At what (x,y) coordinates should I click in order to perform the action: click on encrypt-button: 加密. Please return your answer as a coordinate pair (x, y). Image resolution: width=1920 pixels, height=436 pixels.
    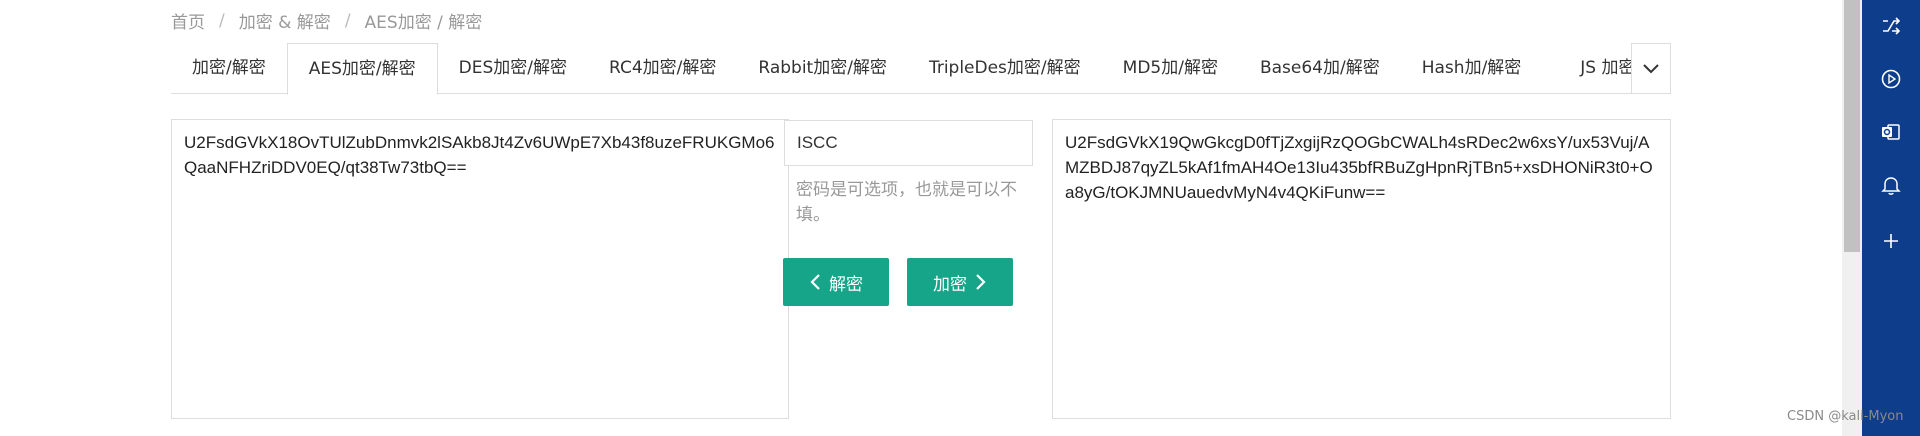
    Looking at the image, I should click on (960, 282).